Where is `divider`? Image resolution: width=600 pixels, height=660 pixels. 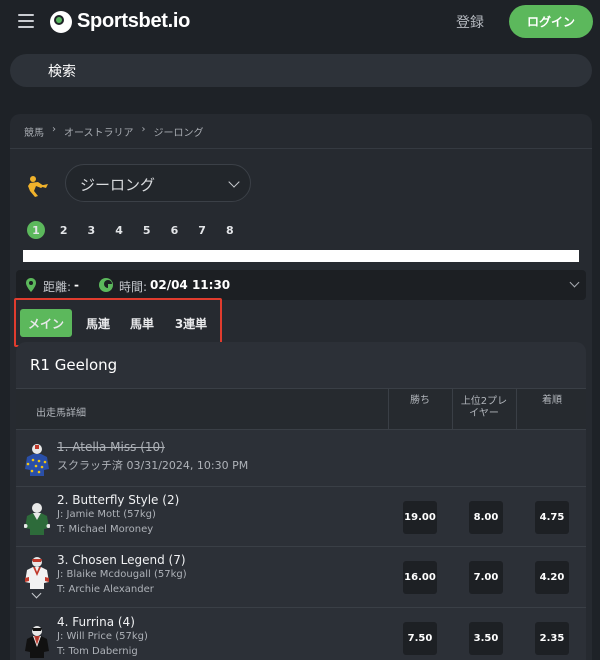
divider is located at coordinates (301, 148).